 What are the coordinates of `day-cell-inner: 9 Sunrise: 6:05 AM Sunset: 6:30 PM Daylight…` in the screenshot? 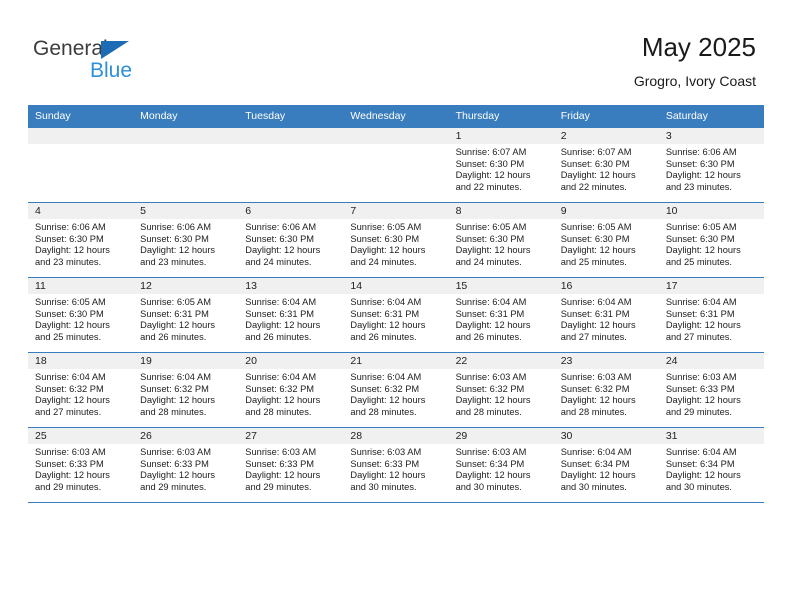 It's located at (606, 240).